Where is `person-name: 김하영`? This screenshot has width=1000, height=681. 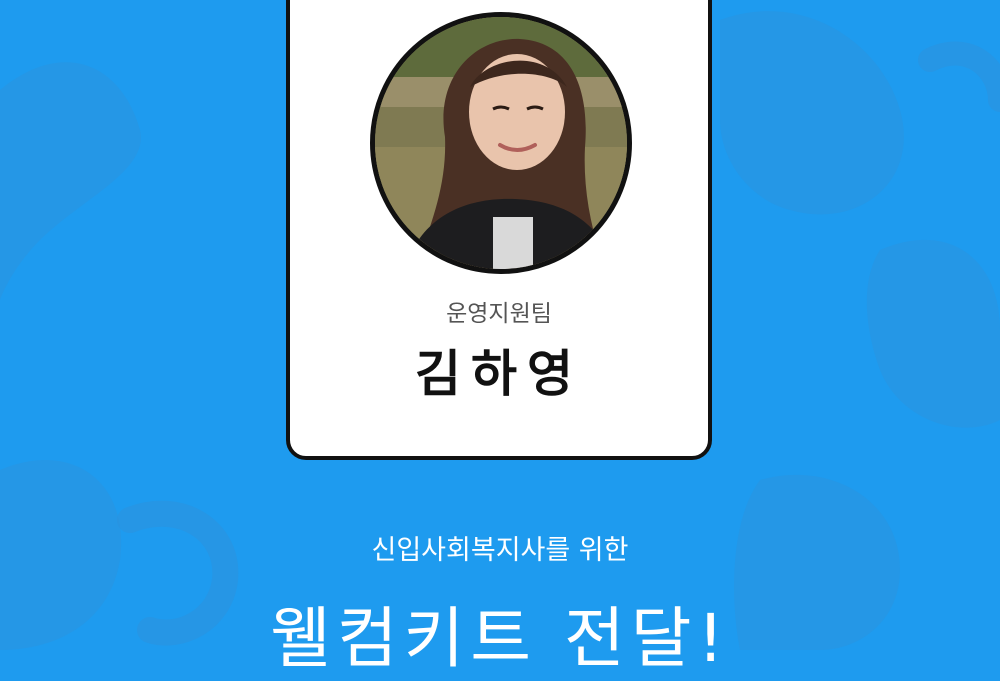 person-name: 김하영 is located at coordinates (499, 374).